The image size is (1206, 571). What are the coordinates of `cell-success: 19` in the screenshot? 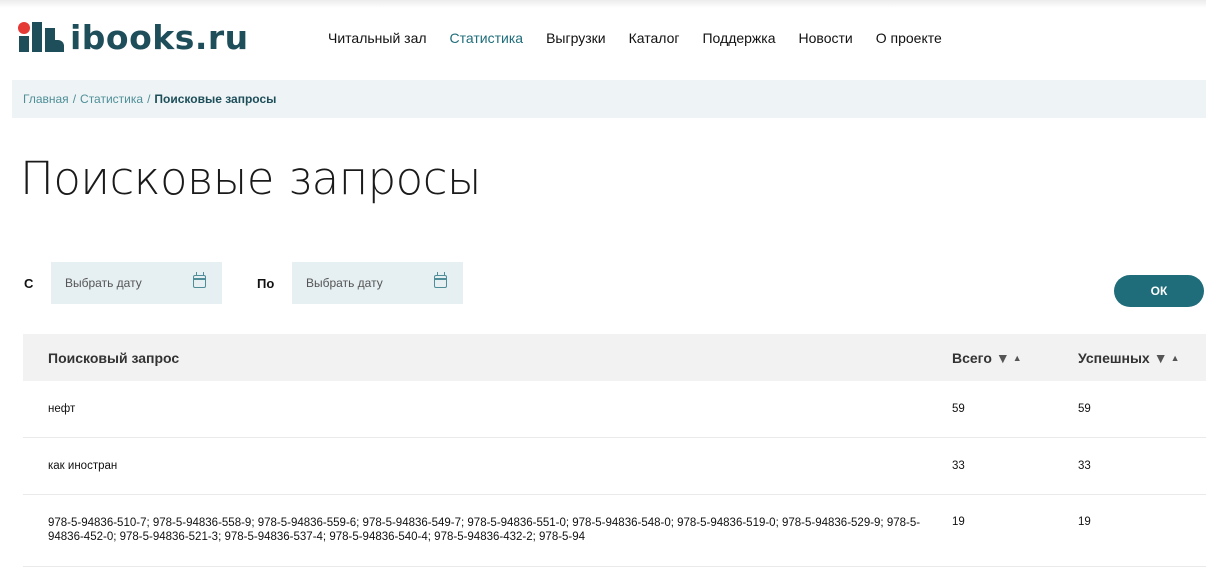 It's located at (1084, 522).